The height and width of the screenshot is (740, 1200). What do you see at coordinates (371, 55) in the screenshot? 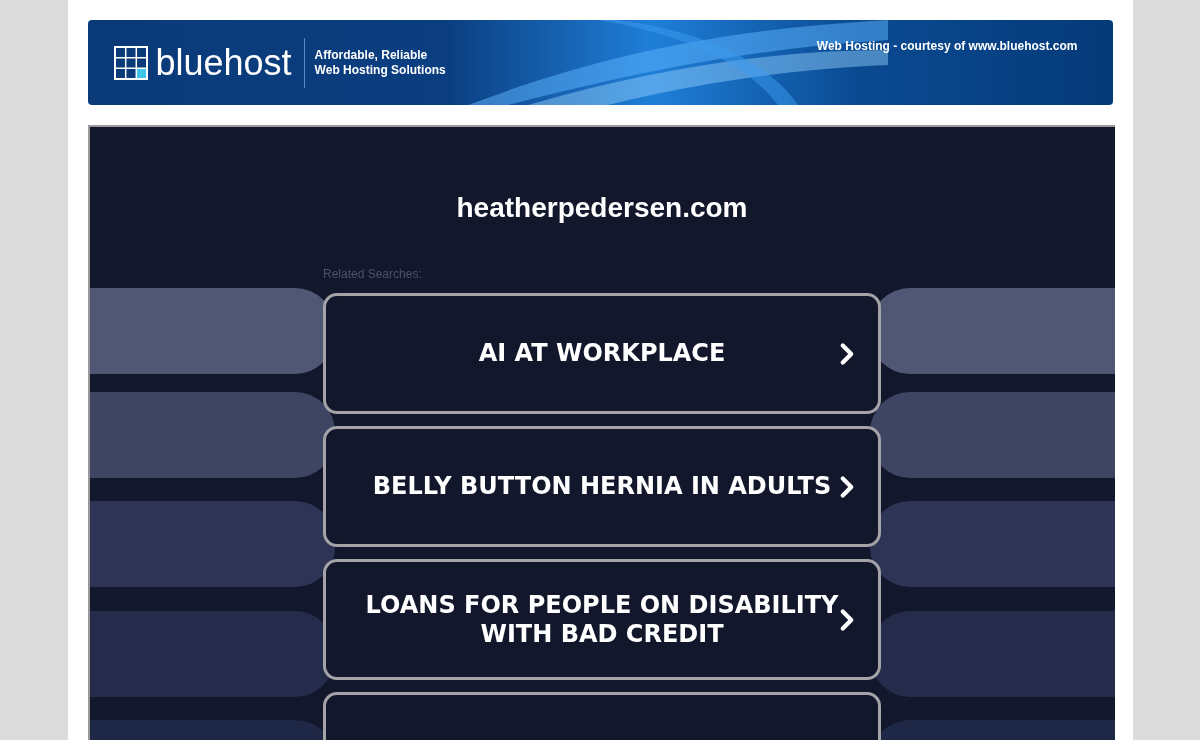
I see `tagline-text: Affordable, Reliable` at bounding box center [371, 55].